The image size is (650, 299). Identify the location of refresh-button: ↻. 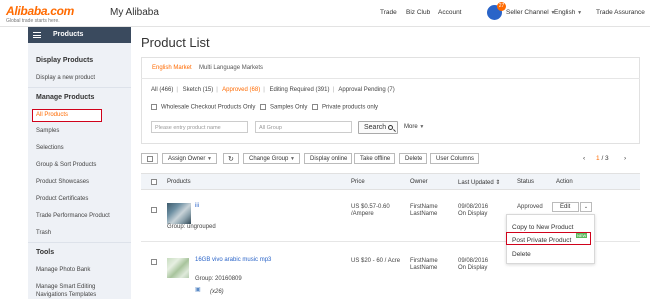
(231, 158).